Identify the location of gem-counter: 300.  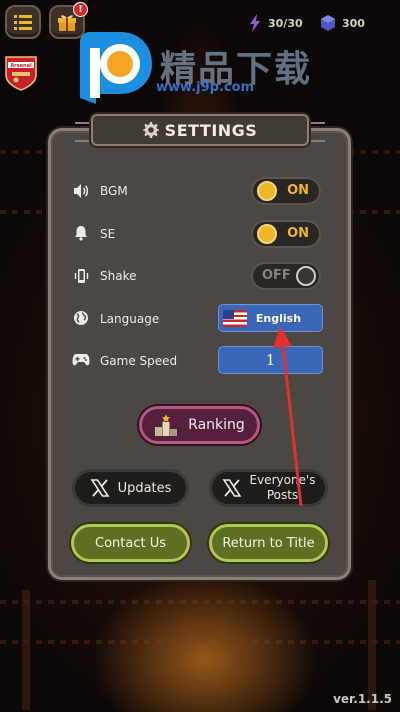
(342, 23).